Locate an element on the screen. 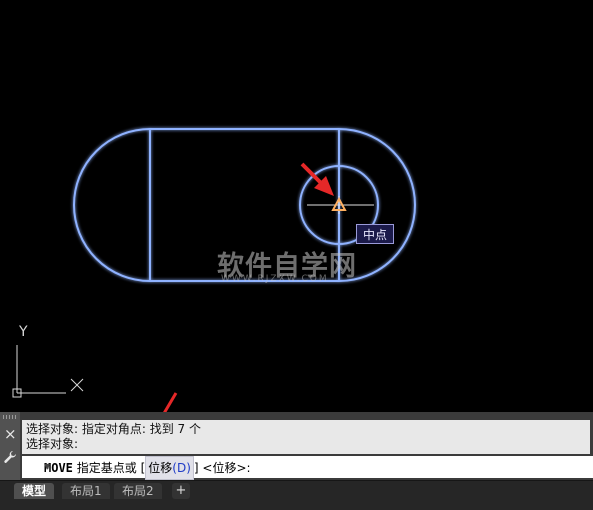  layout-tabs-bar: 模型 布局1 布局2 + is located at coordinates (296, 495).